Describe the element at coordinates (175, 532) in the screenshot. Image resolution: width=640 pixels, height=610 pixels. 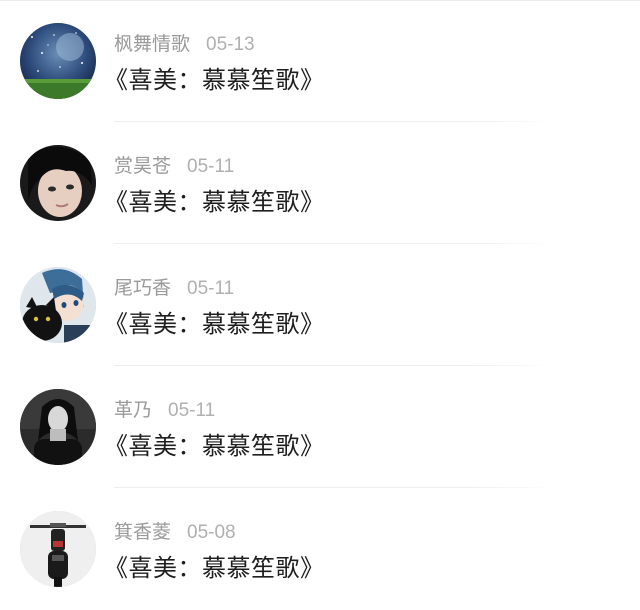
I see `comment-meta: 箕香菱 05-08` at that location.